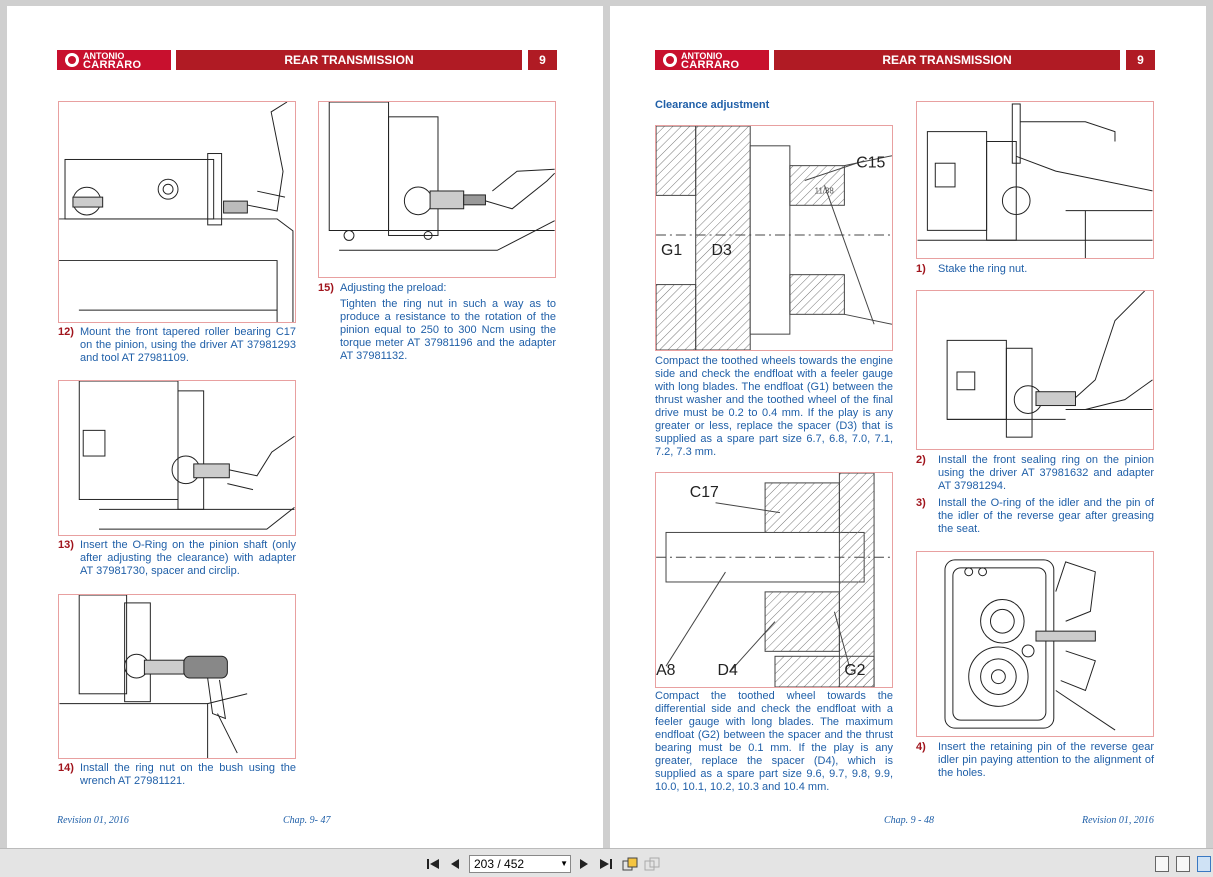 This screenshot has height=877, width=1213. I want to click on label-d3: D3, so click(722, 250).